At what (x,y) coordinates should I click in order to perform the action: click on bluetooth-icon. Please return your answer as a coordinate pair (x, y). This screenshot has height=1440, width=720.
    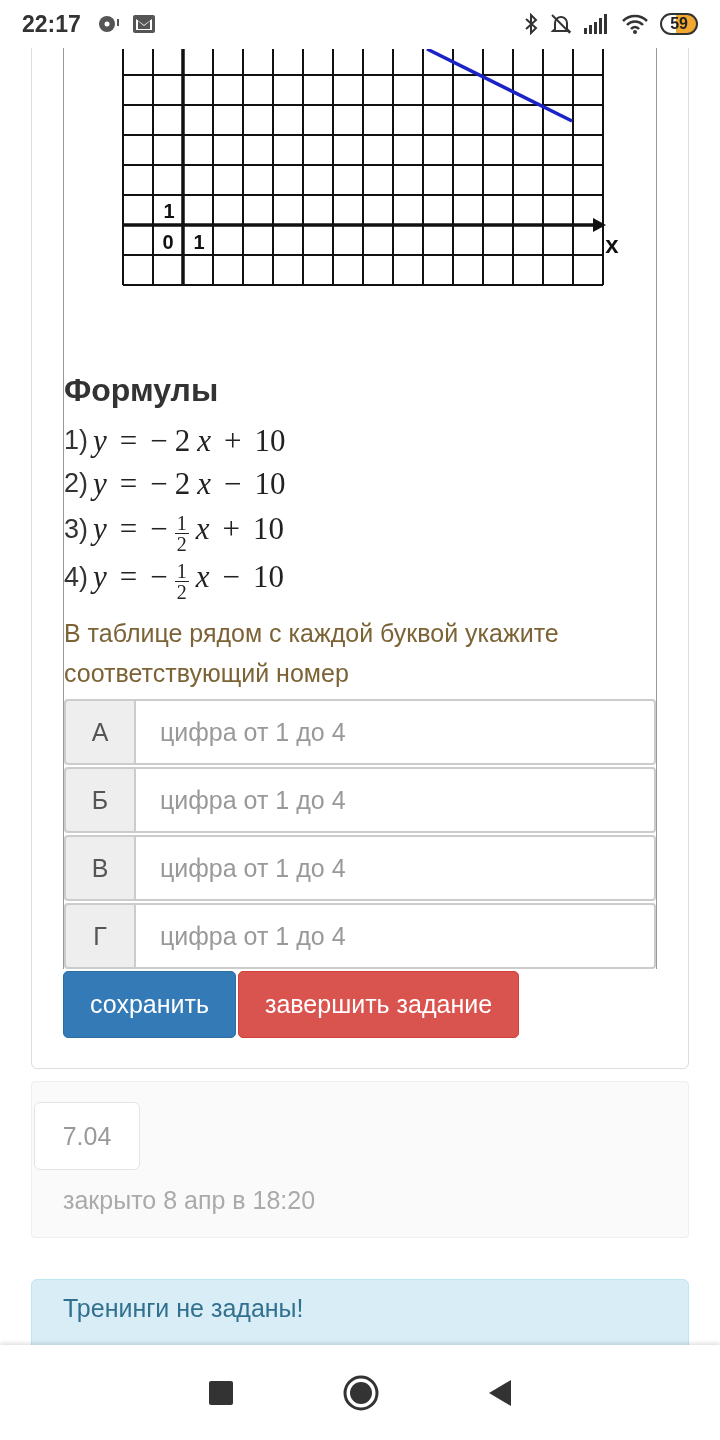
    Looking at the image, I should click on (531, 24).